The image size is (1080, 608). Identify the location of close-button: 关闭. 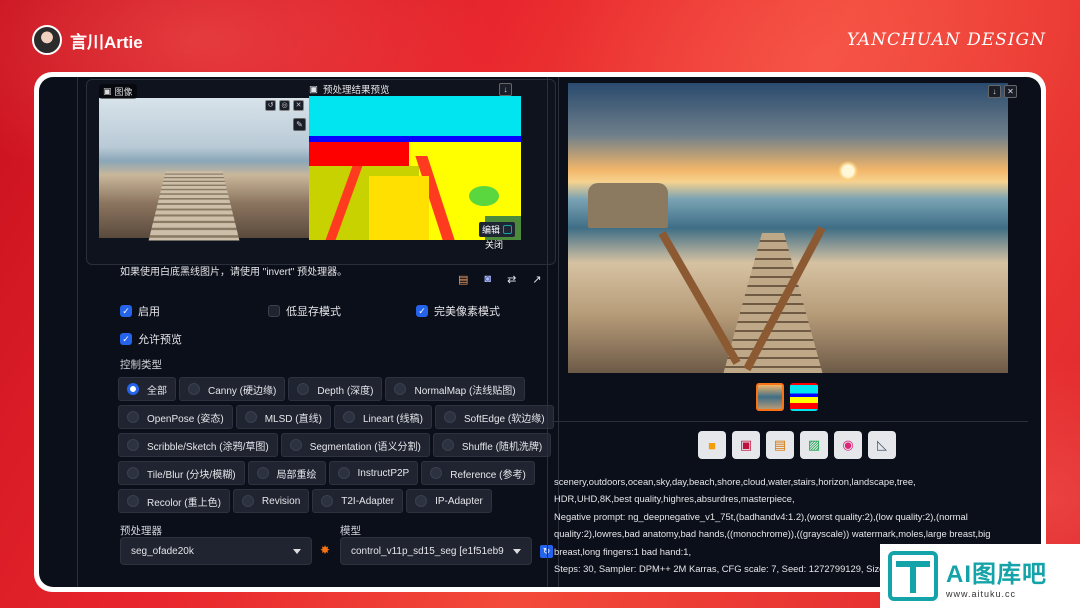
(494, 244).